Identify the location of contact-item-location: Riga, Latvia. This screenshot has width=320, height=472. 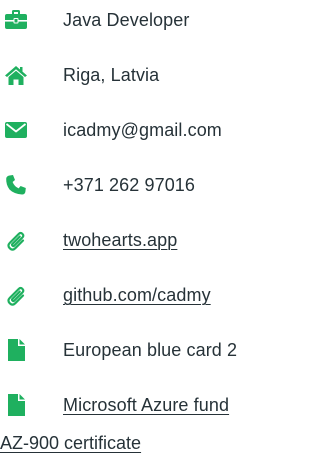
(135, 75).